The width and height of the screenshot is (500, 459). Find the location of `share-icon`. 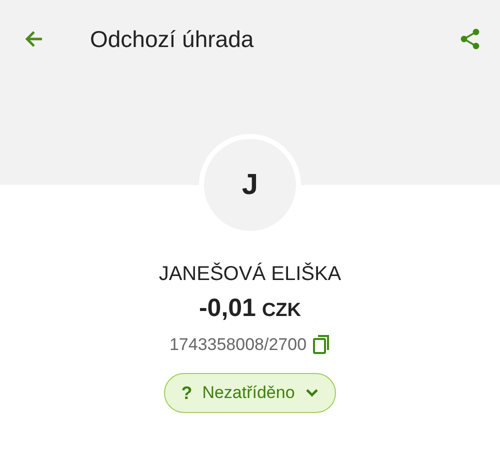

share-icon is located at coordinates (470, 39).